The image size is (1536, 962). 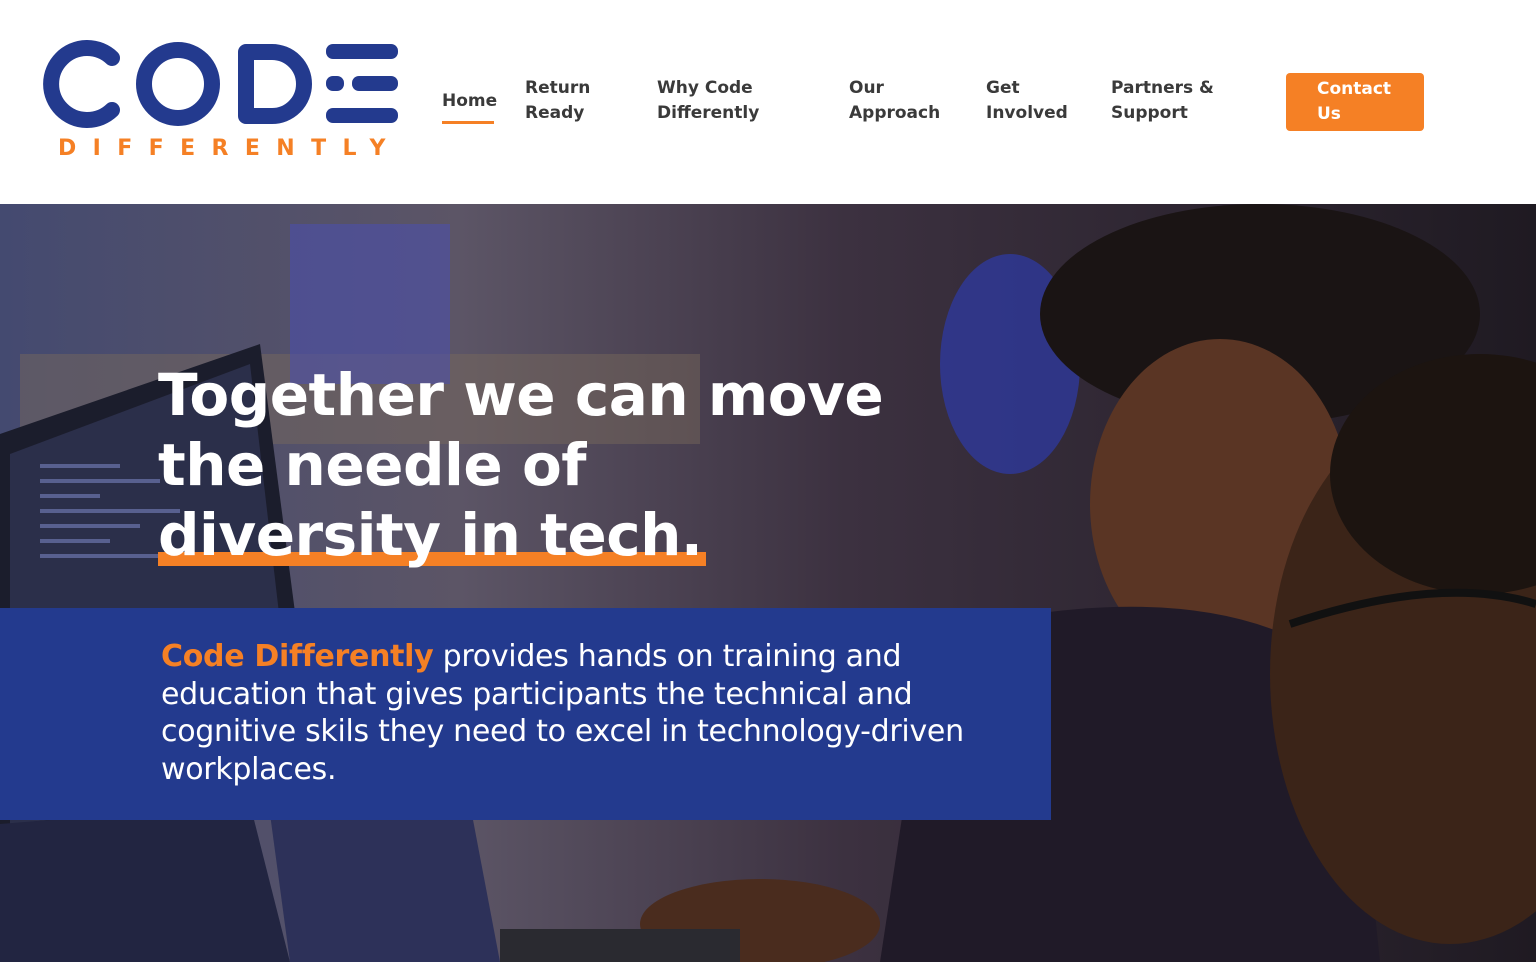 What do you see at coordinates (230, 148) in the screenshot?
I see `logo-subtitle: DIFFERENTLY` at bounding box center [230, 148].